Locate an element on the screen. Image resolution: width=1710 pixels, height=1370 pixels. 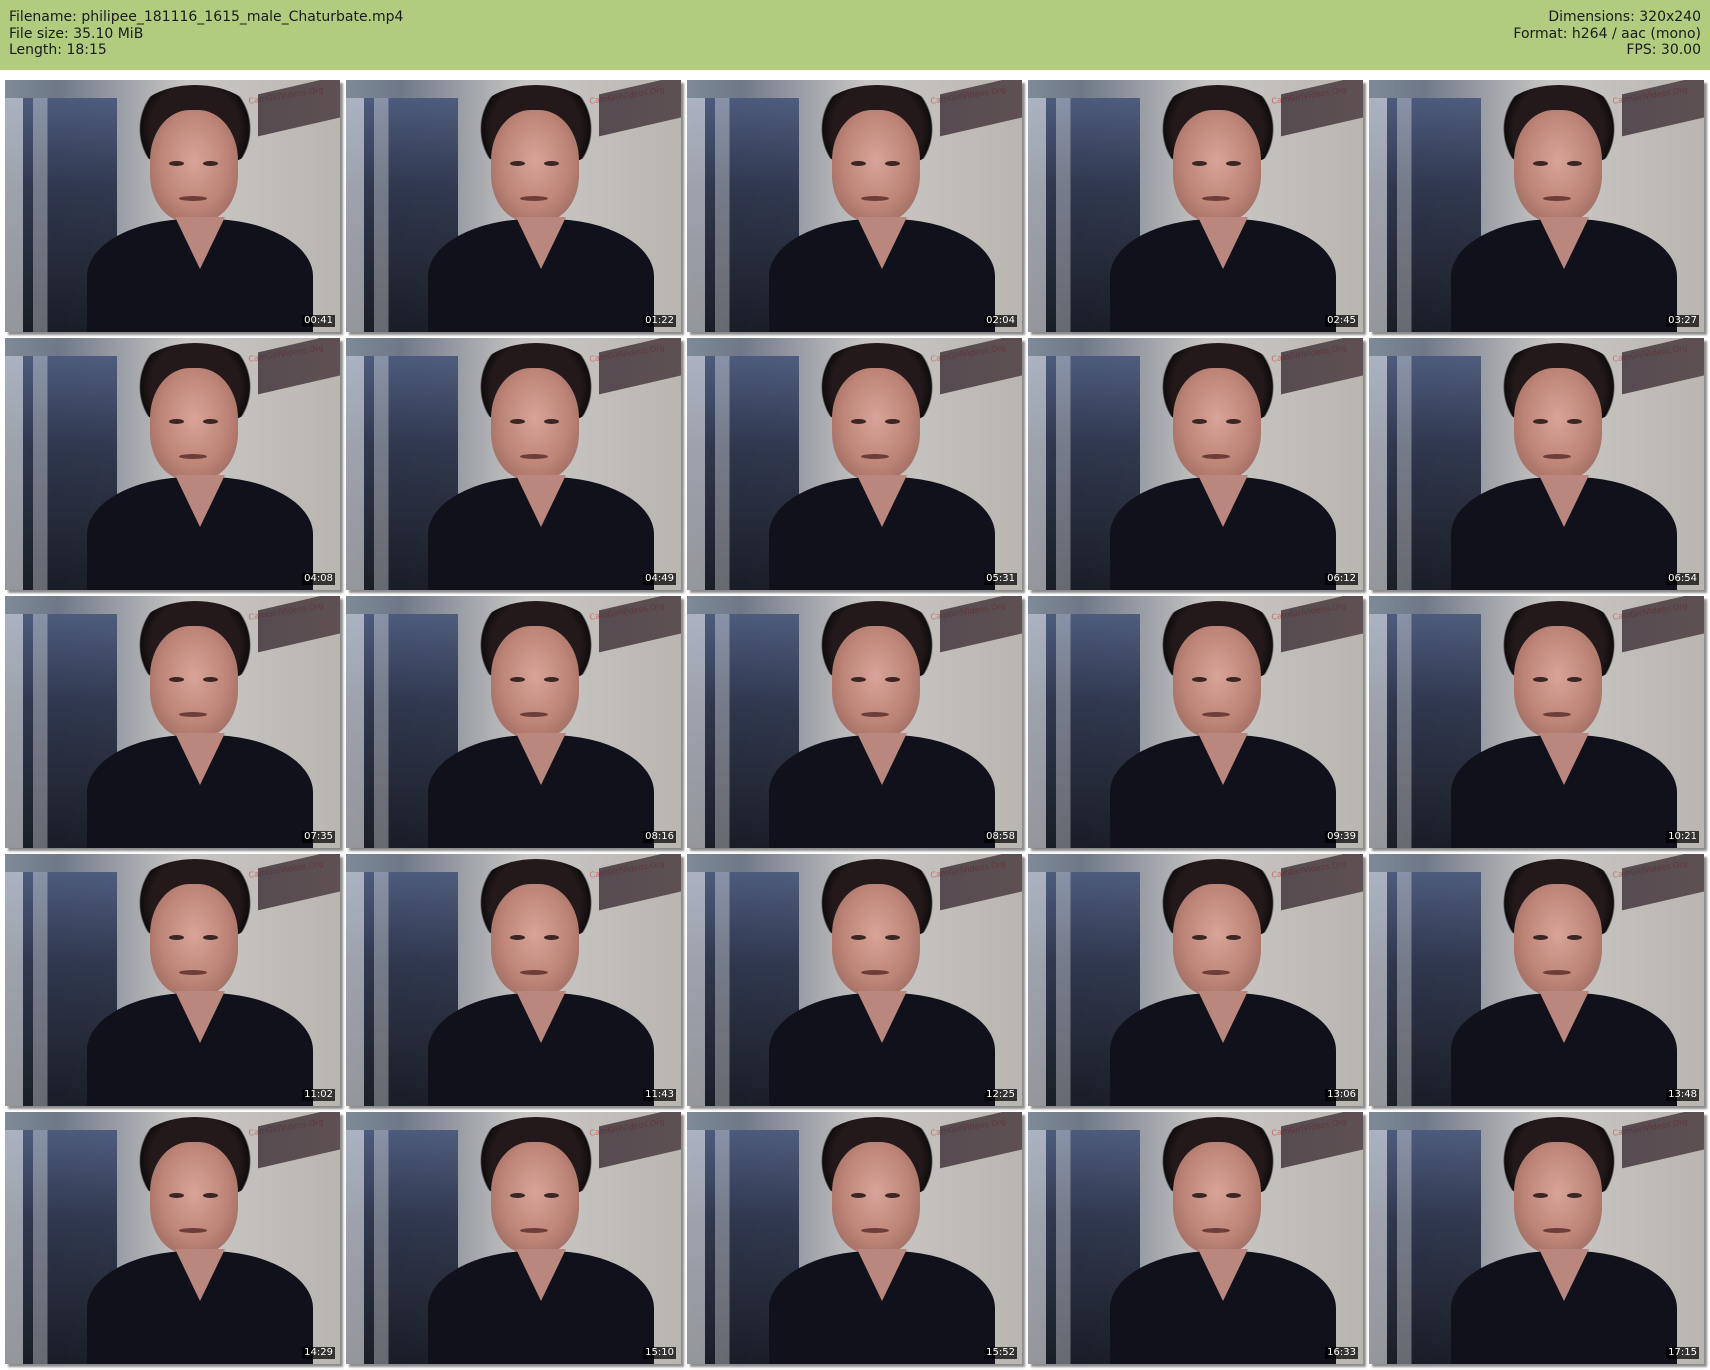
timestamp-label: 16:33 is located at coordinates (1341, 1353).